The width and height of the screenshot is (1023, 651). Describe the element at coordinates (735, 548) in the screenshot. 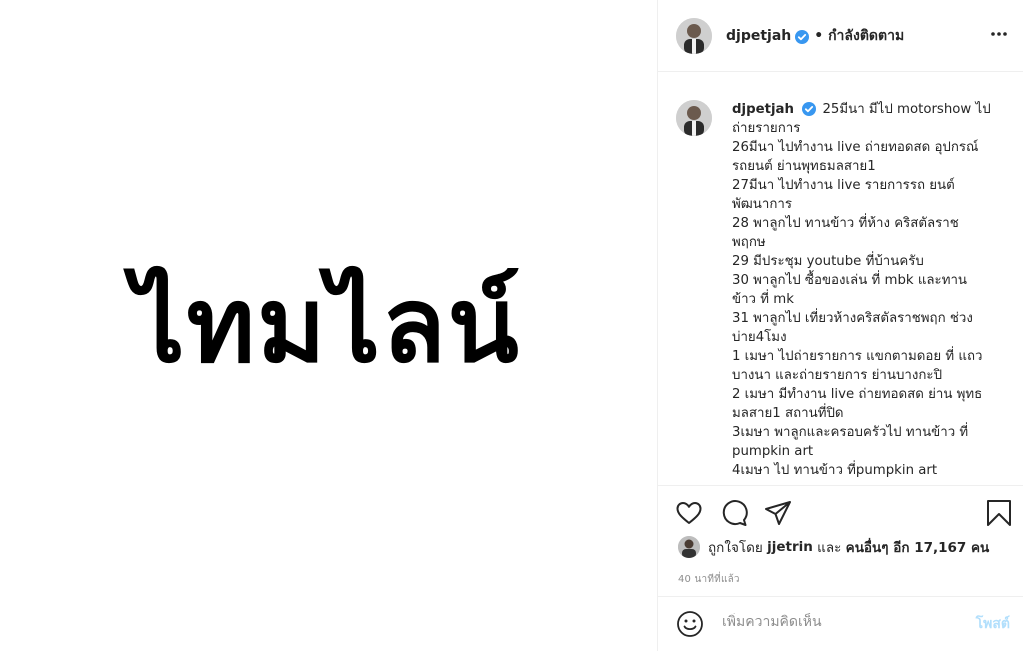

I see `likes-prefix: ถูกใจโดย` at that location.